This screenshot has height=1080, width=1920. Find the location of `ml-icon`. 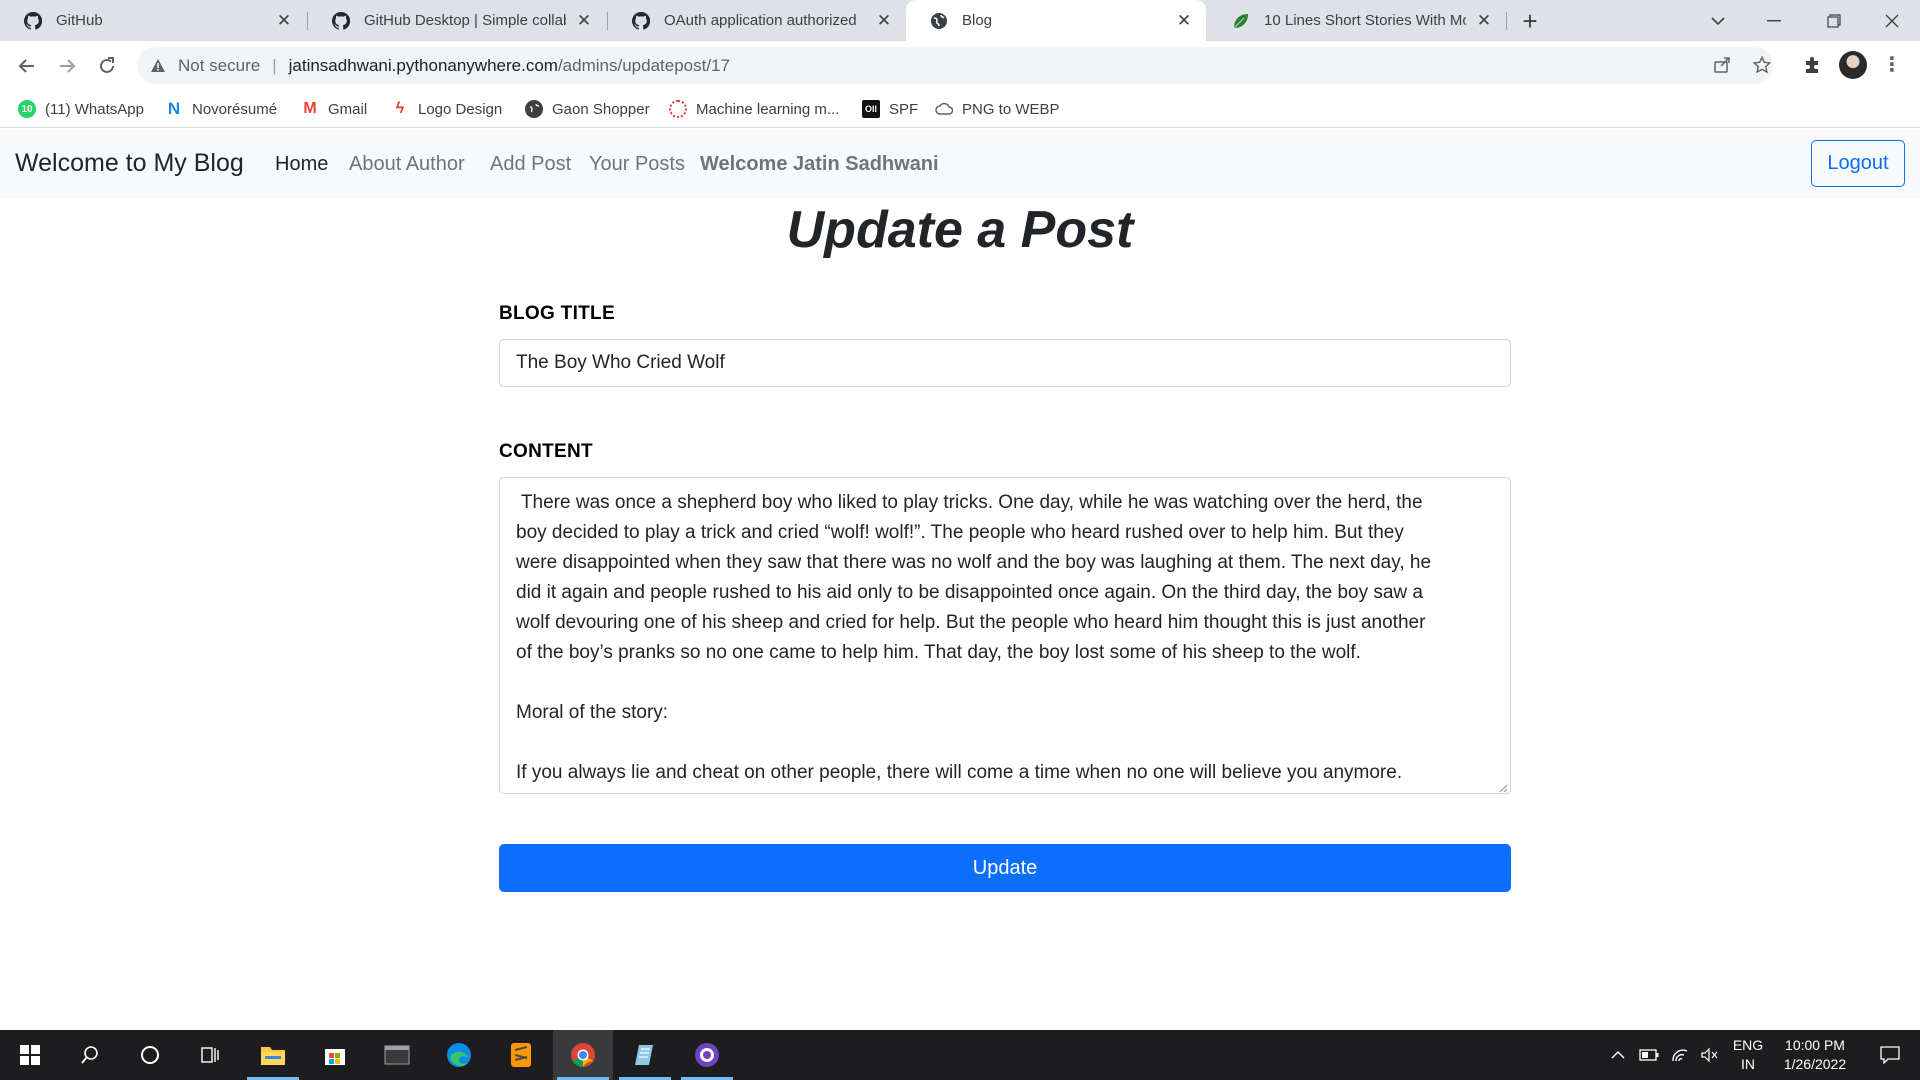

ml-icon is located at coordinates (678, 109).